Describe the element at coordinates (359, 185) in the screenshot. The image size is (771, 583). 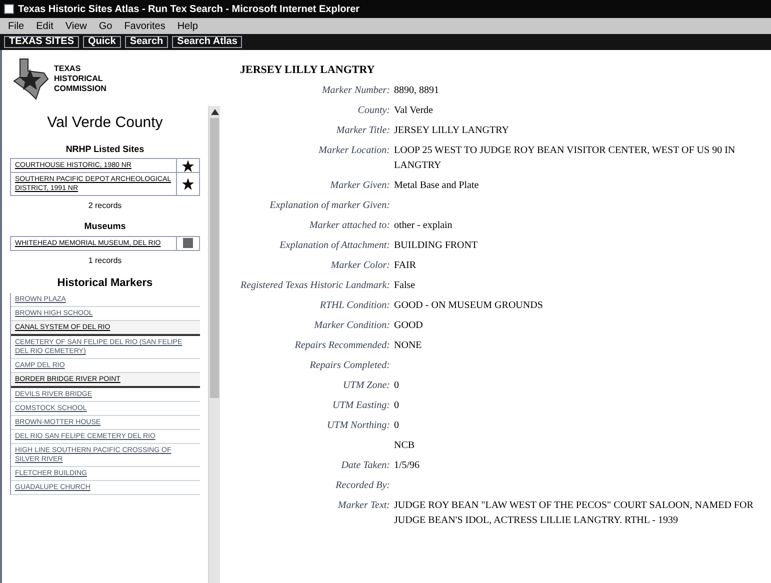
I see `field-label: Marker Given:` at that location.